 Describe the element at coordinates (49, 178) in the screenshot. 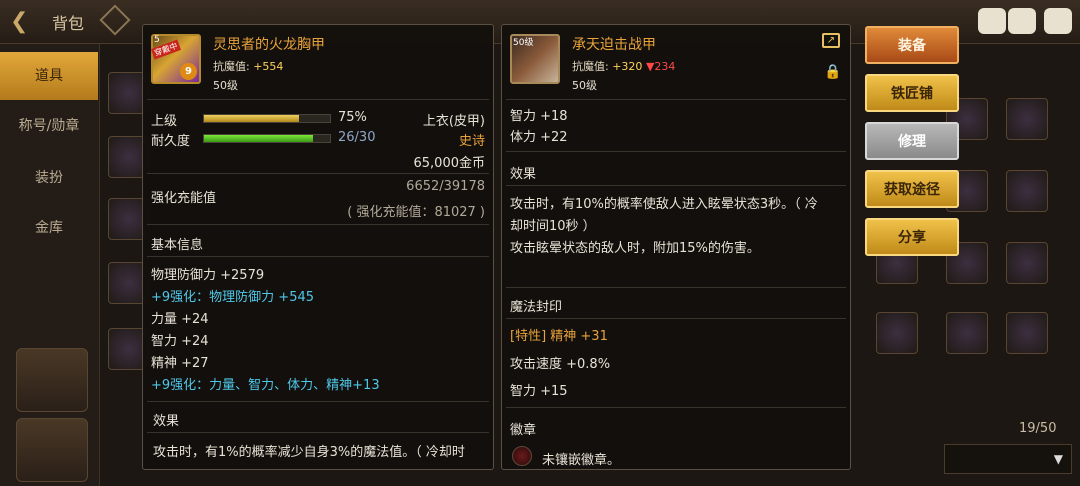

I see `nav-item-avatar: 装扮` at that location.